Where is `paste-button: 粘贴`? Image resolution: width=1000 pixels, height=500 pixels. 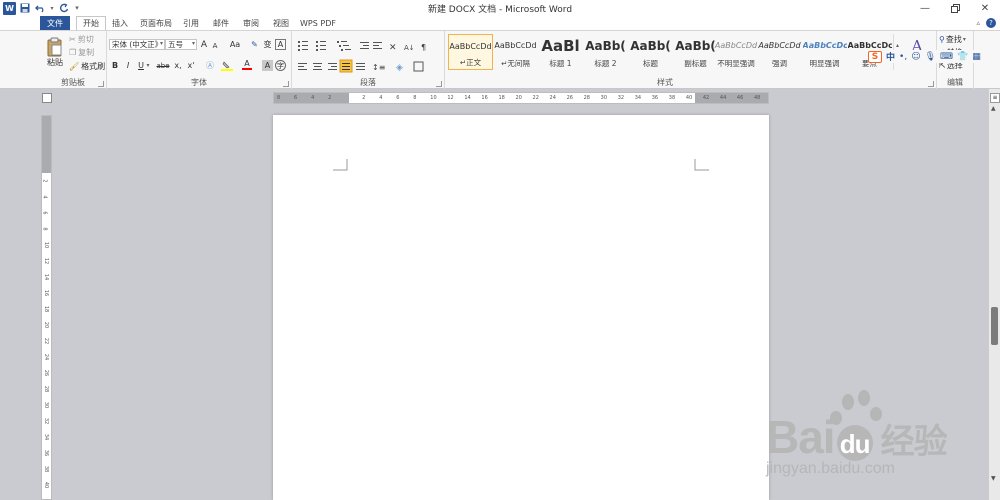 paste-button: 粘贴 is located at coordinates (55, 52).